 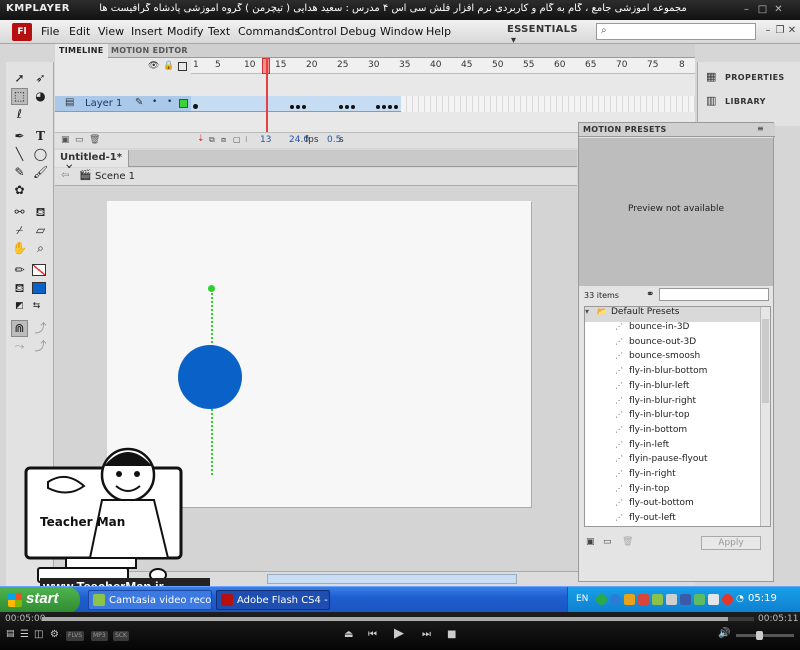 I want to click on outline-icon, so click(x=182, y=66).